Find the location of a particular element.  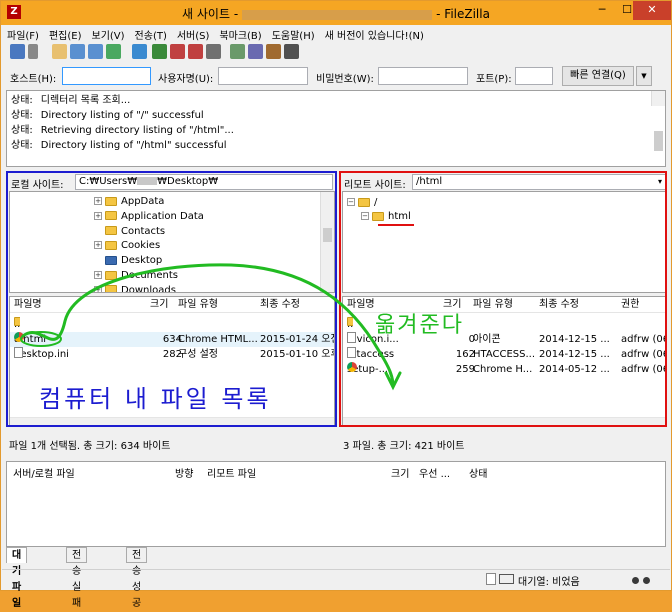

local-files-caption: 컴퓨터 내 파일 목록 is located at coordinates (155, 399).